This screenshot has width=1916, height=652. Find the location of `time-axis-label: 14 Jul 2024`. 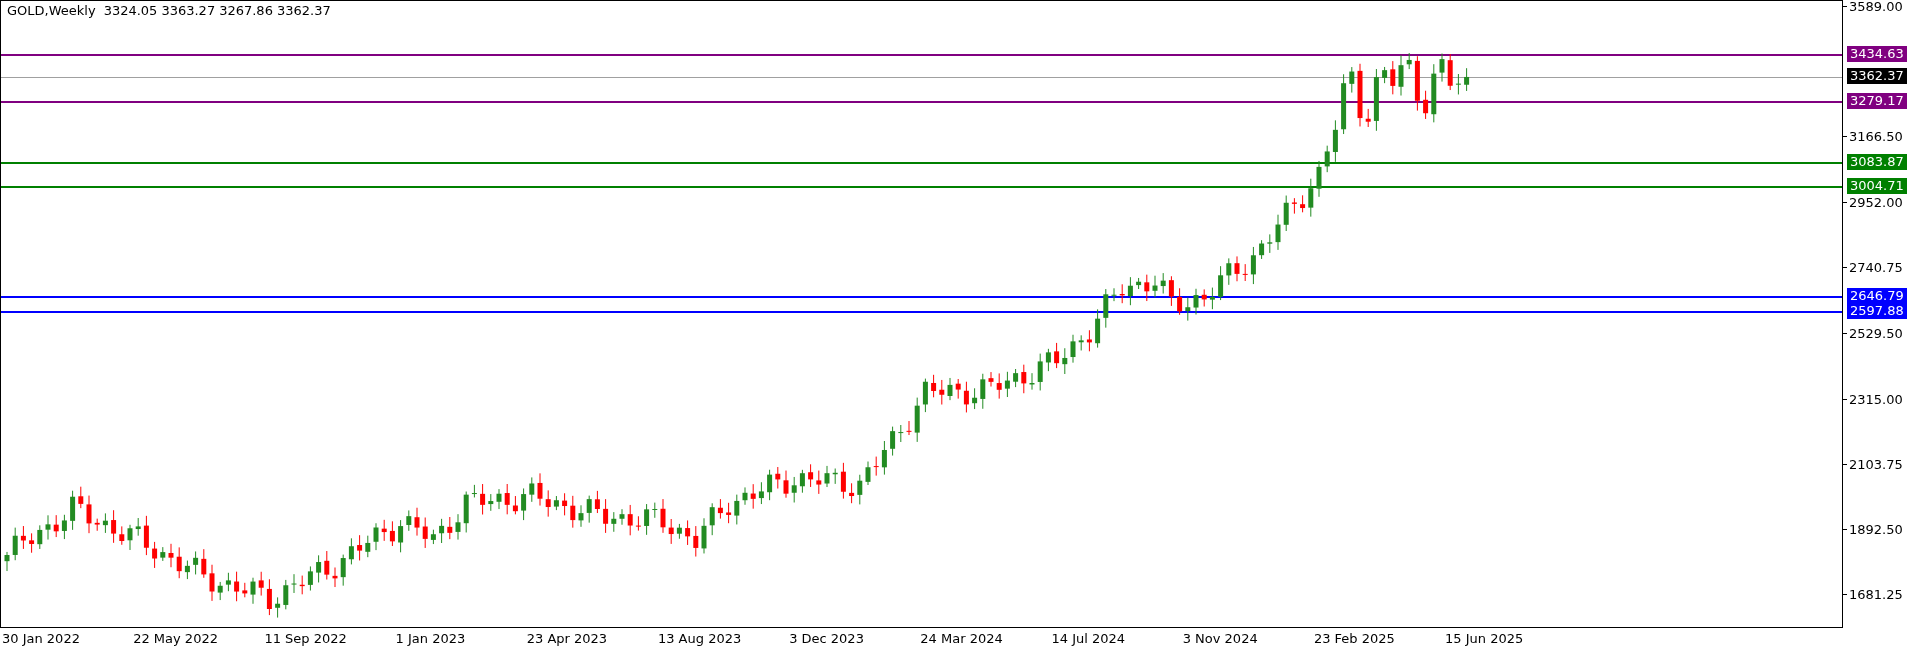

time-axis-label: 14 Jul 2024 is located at coordinates (1089, 638).